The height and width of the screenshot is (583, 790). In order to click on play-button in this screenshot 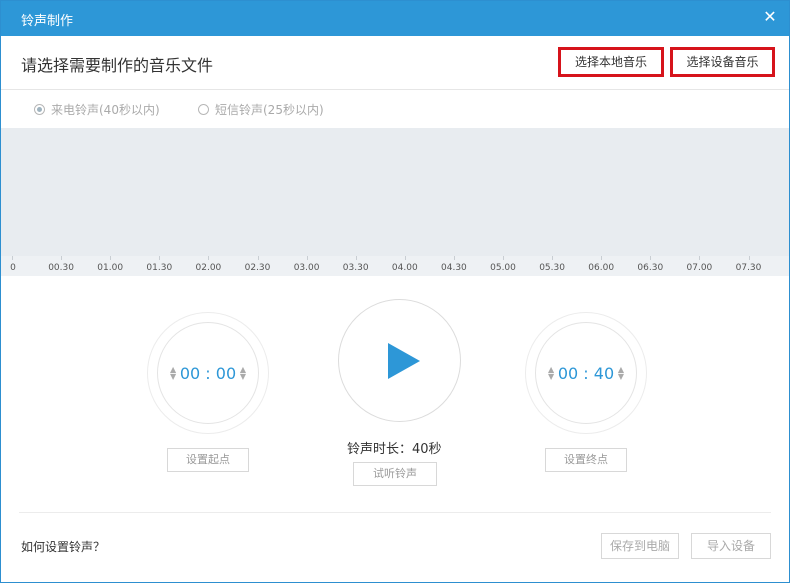, I will do `click(399, 360)`.